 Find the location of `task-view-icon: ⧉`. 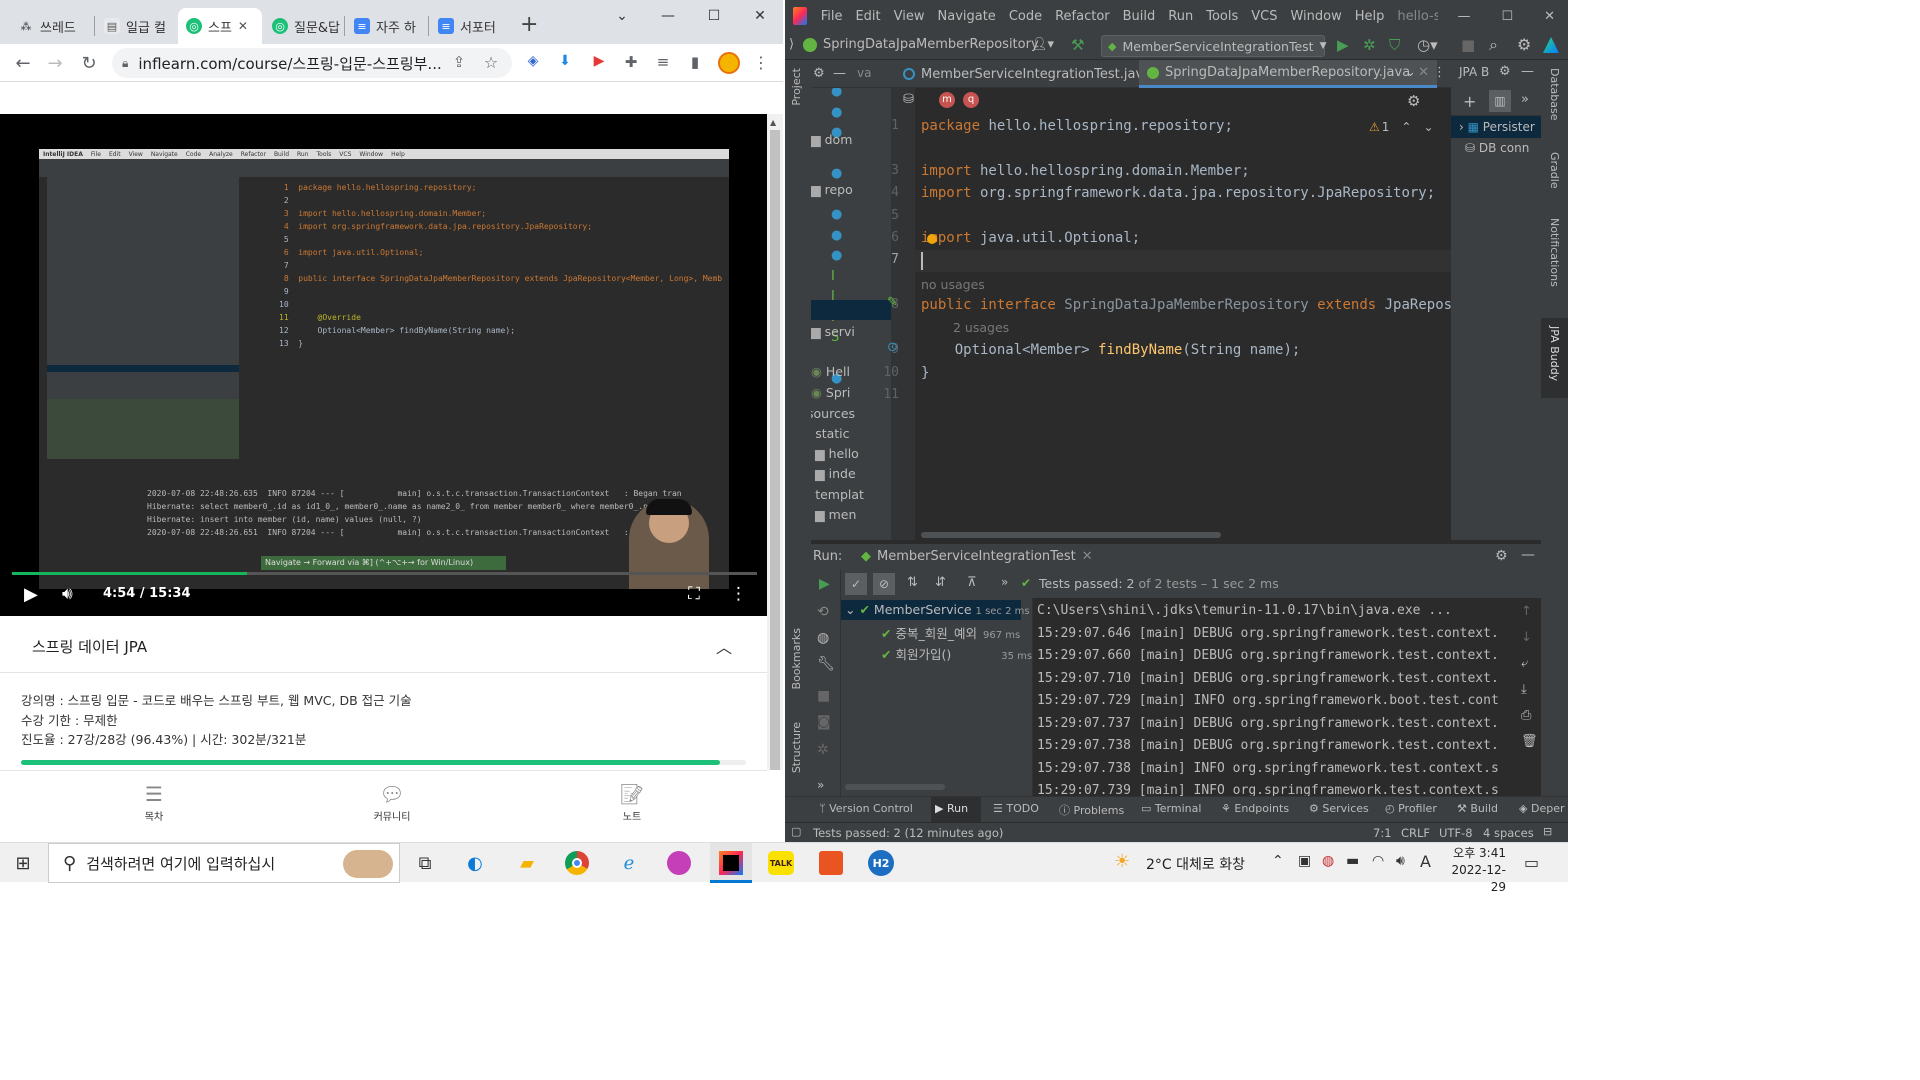

task-view-icon: ⧉ is located at coordinates (425, 863).